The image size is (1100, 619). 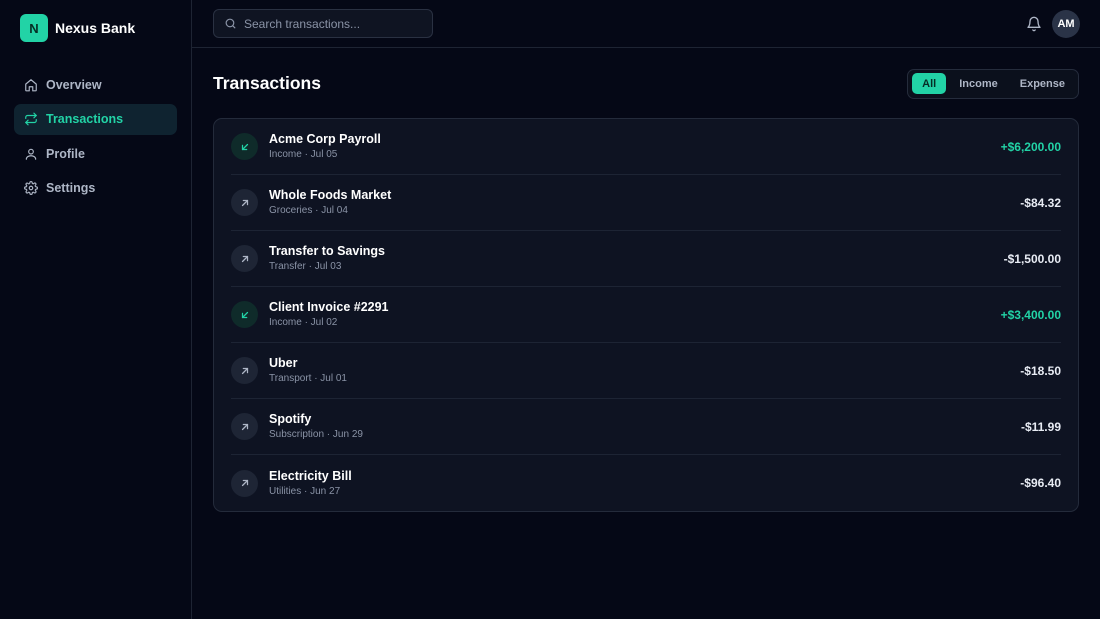 I want to click on transaction-row: Uber Transport · Jul 01 -$18.50, so click(x=646, y=371).